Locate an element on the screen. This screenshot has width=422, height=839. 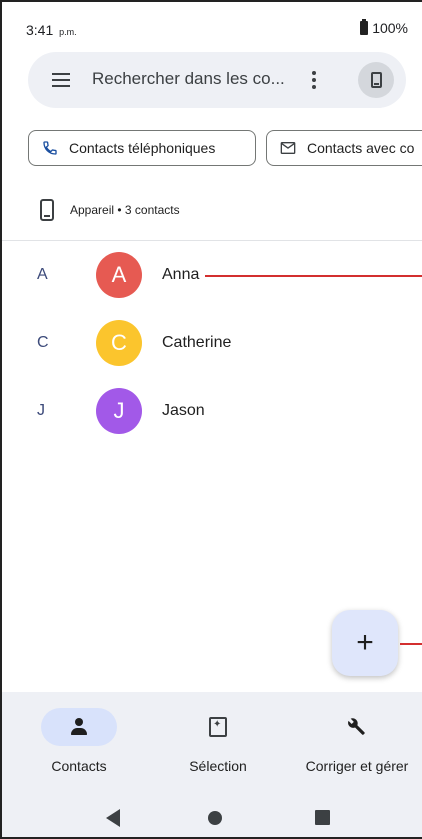
mail-icon is located at coordinates (288, 148).